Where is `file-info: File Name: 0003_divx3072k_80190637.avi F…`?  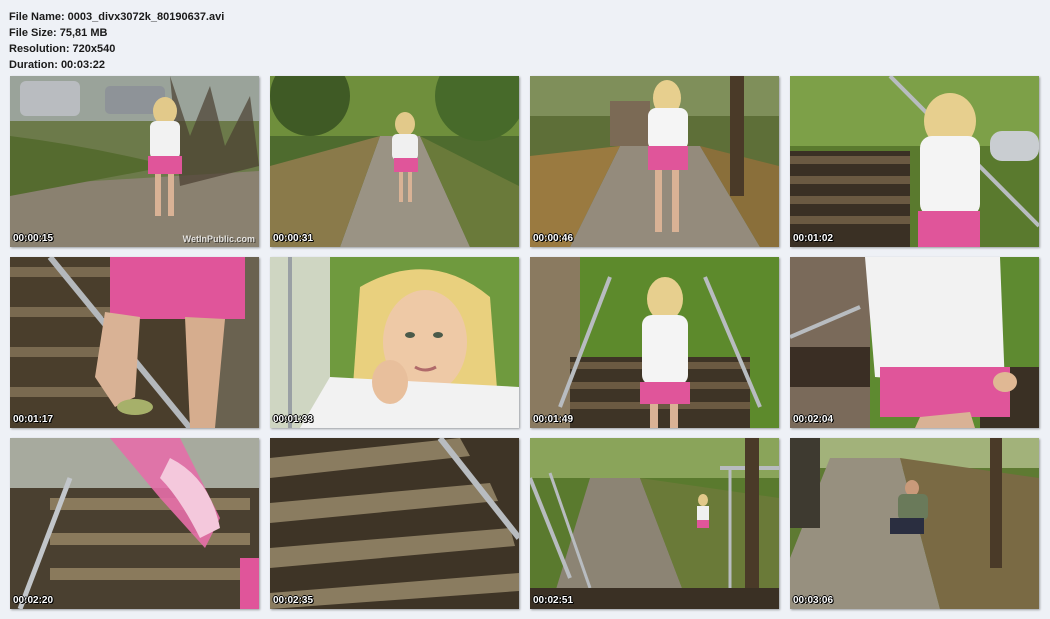 file-info: File Name: 0003_divx3072k_80190637.avi F… is located at coordinates (116, 41).